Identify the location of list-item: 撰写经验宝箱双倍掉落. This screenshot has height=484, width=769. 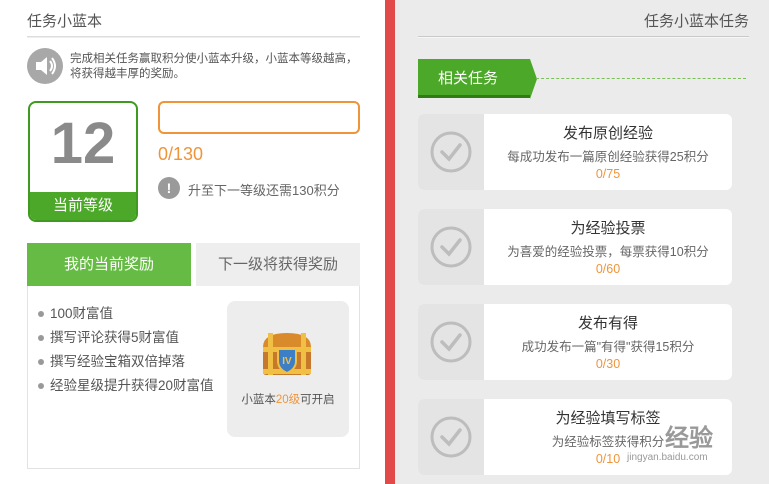
(126, 362).